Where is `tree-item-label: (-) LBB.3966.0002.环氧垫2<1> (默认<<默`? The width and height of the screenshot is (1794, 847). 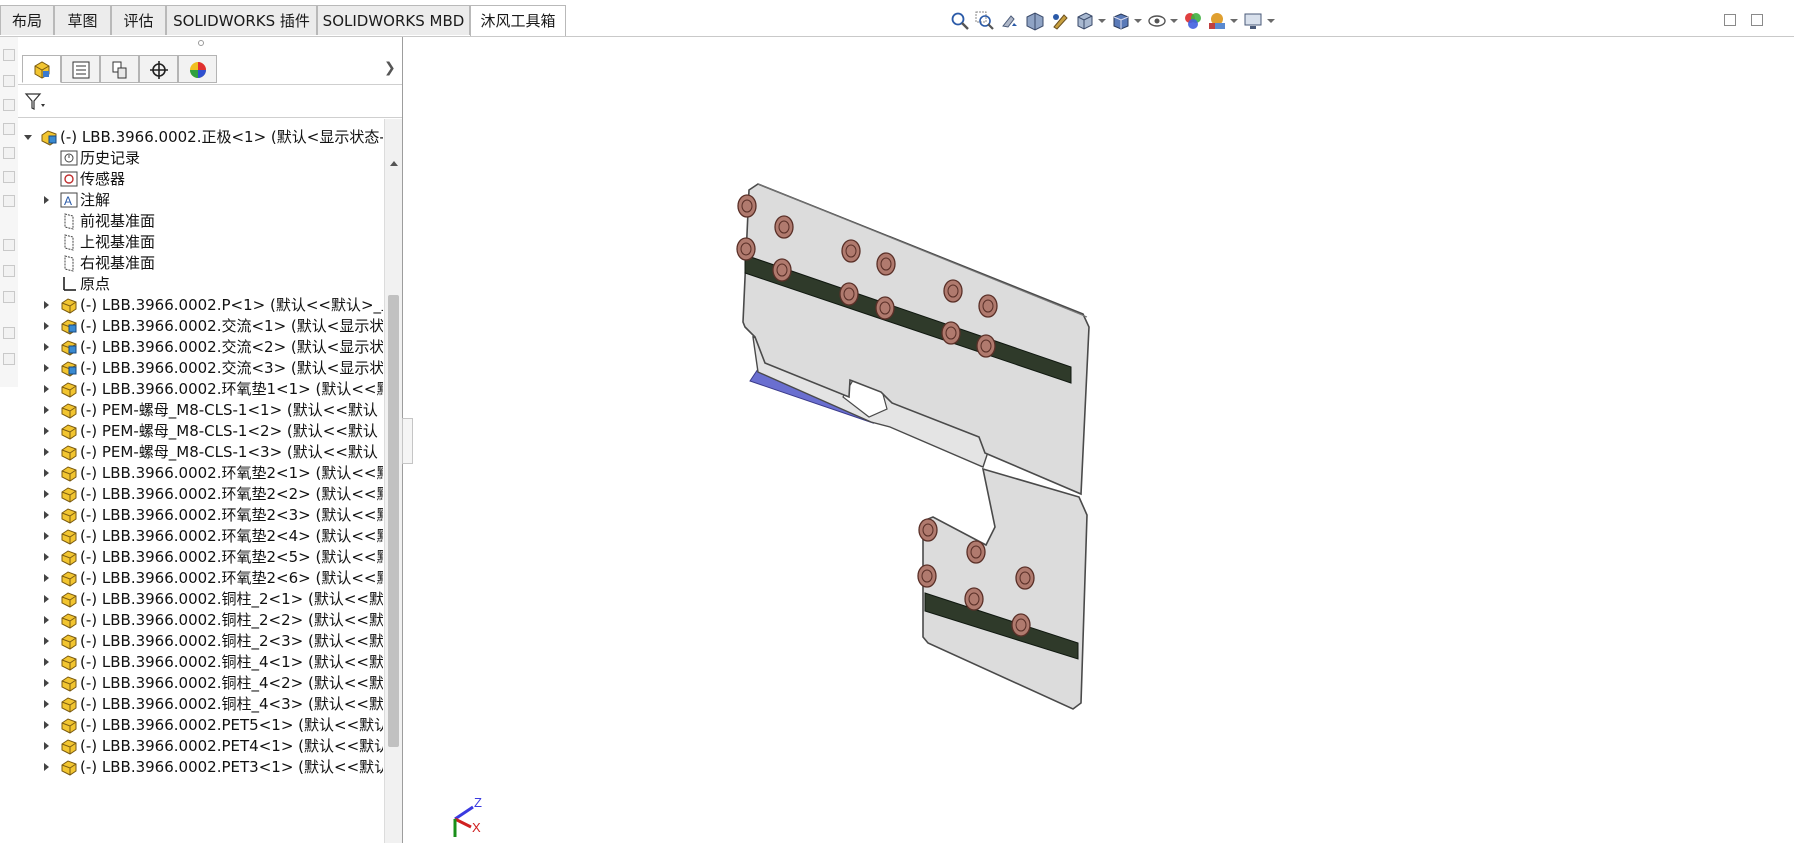
tree-item-label: (-) LBB.3966.0002.环氧垫2<1> (默认<<默 is located at coordinates (231, 473).